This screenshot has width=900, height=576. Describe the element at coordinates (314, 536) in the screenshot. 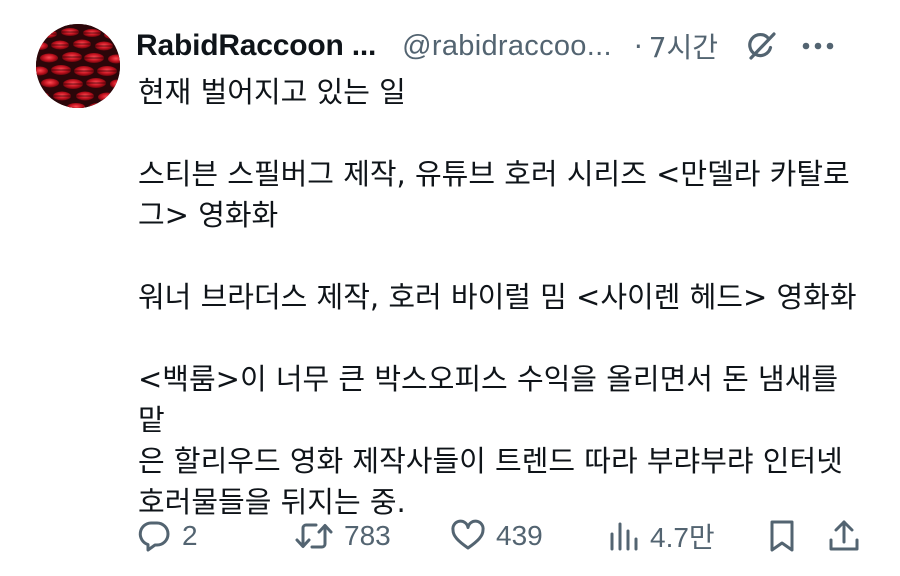

I see `repost-icon` at that location.